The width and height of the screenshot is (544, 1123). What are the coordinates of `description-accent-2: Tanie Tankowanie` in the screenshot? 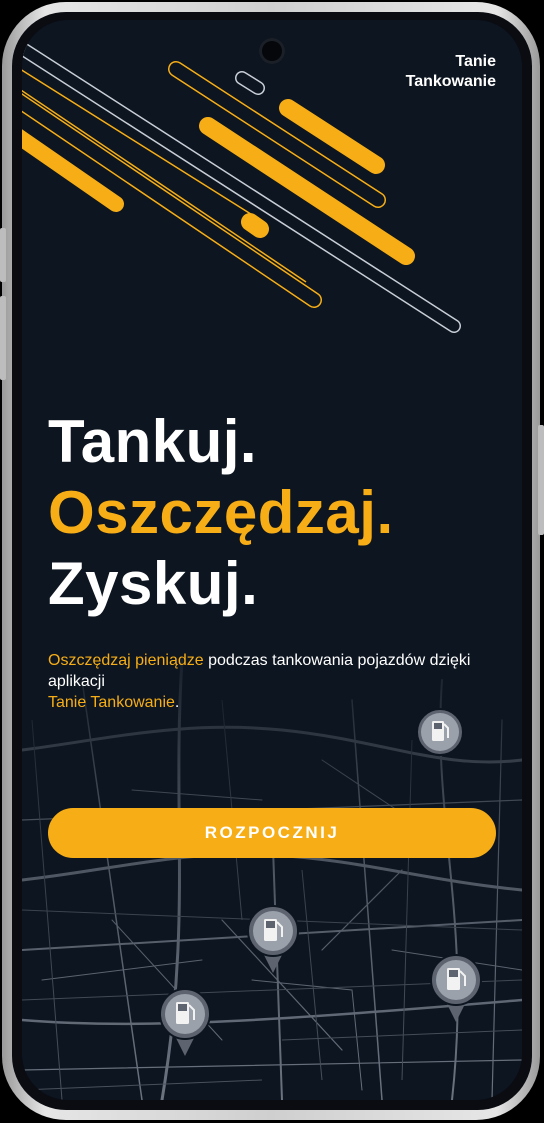 It's located at (111, 702).